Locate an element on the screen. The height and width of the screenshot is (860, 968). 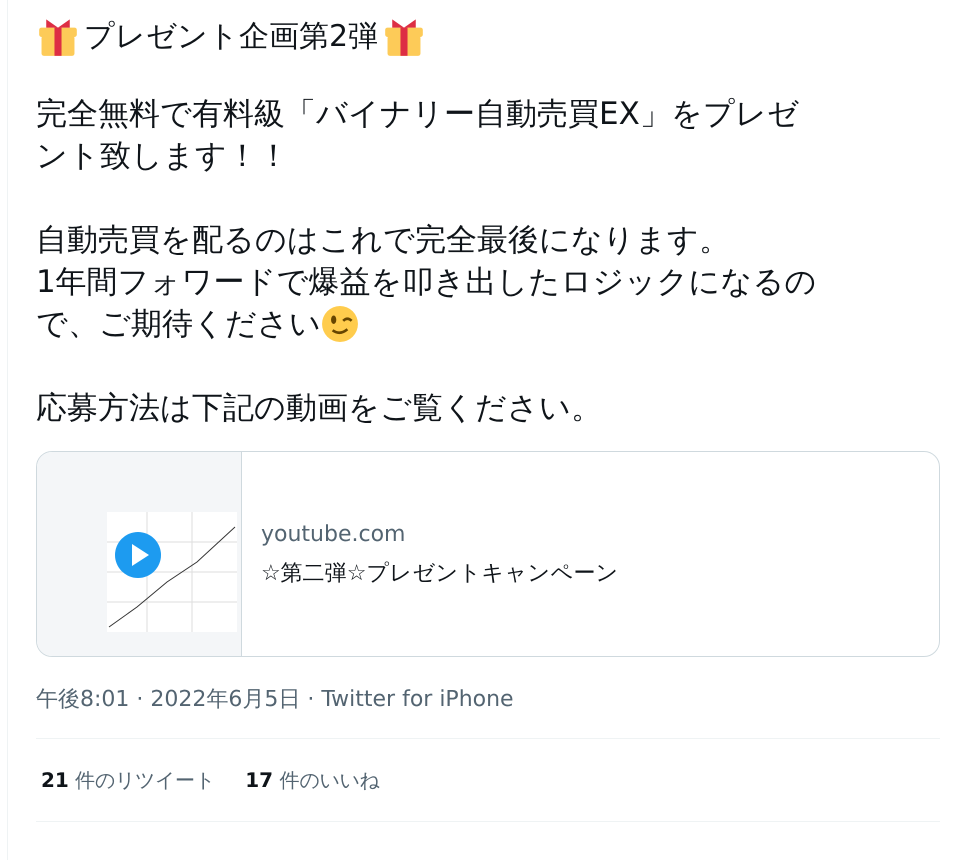
tweet-text: 応募方法は下記の動画をご覧ください。 is located at coordinates (319, 408).